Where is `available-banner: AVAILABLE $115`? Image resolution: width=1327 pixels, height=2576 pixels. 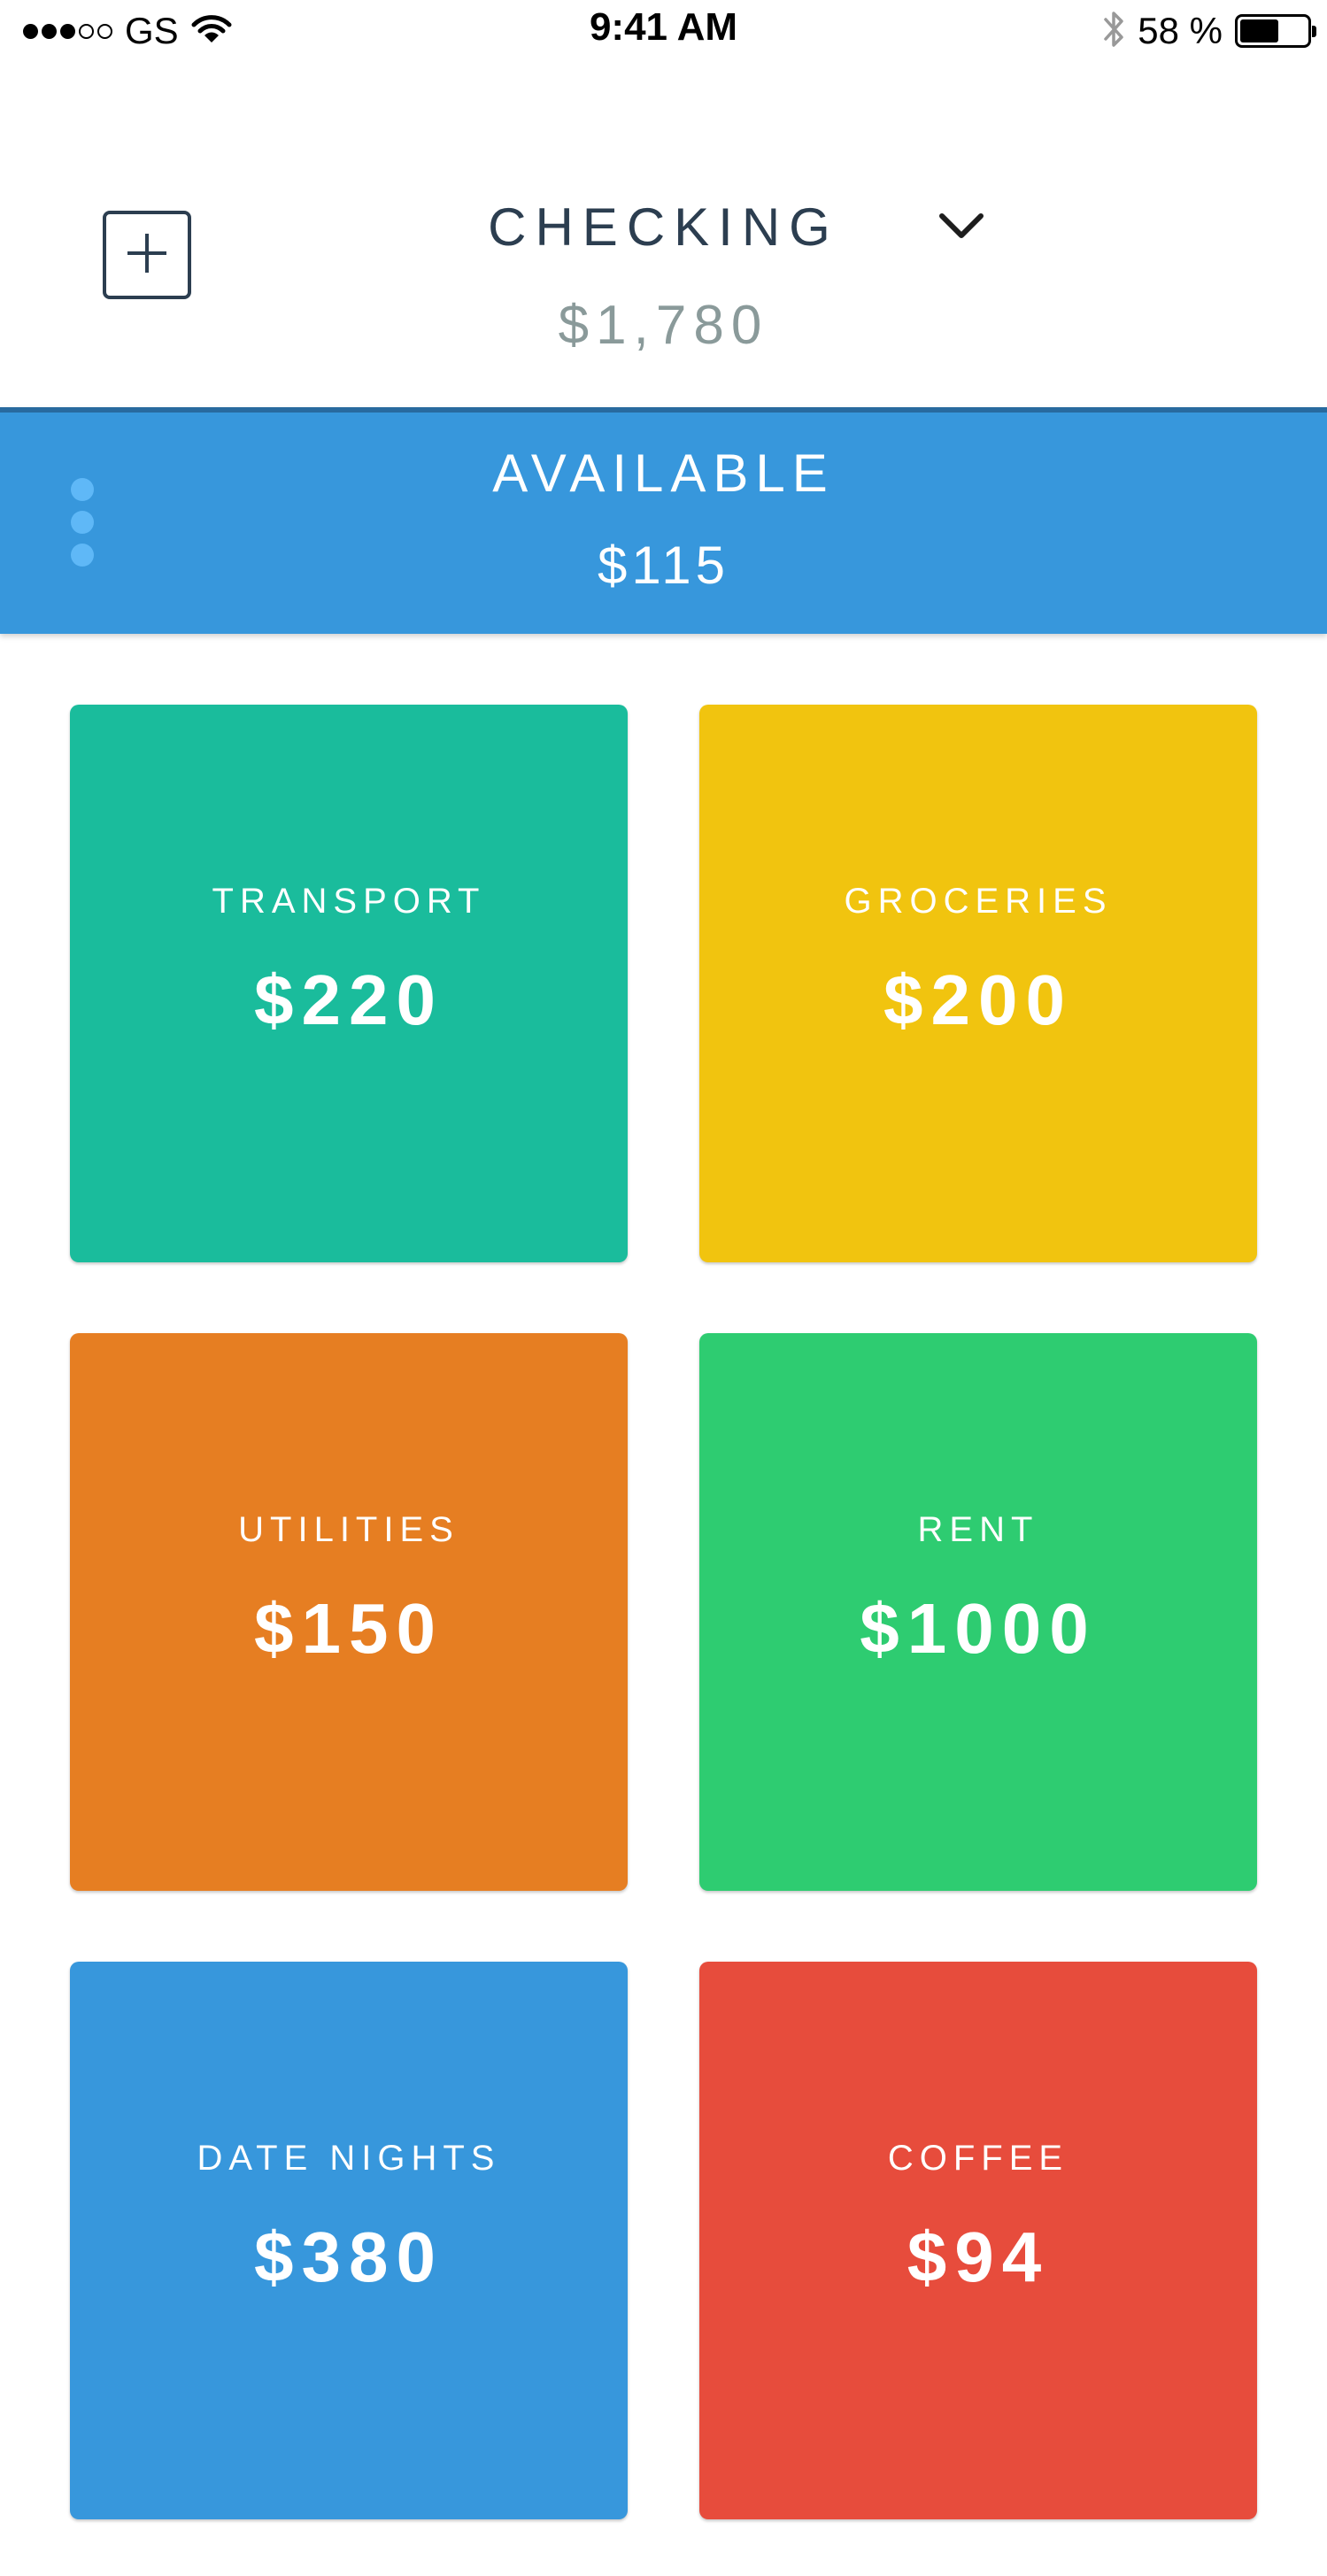
available-banner: AVAILABLE $115 is located at coordinates (664, 520).